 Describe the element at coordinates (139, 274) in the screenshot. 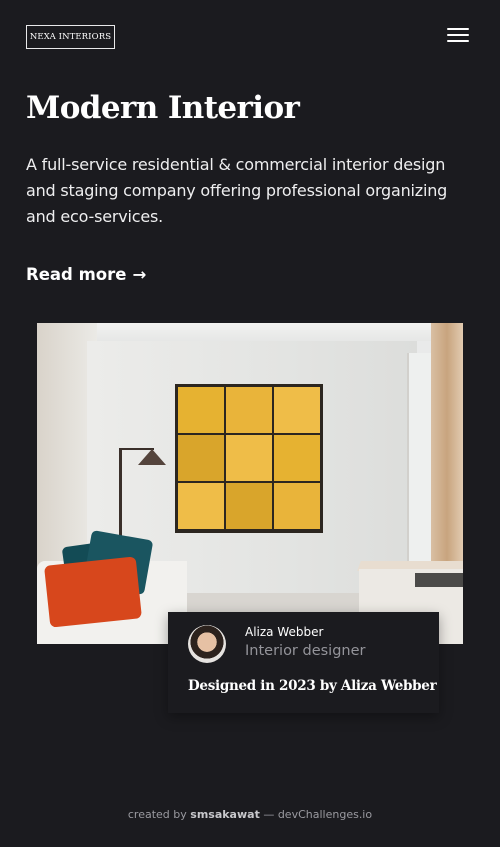

I see `arrow-right-icon: →` at that location.